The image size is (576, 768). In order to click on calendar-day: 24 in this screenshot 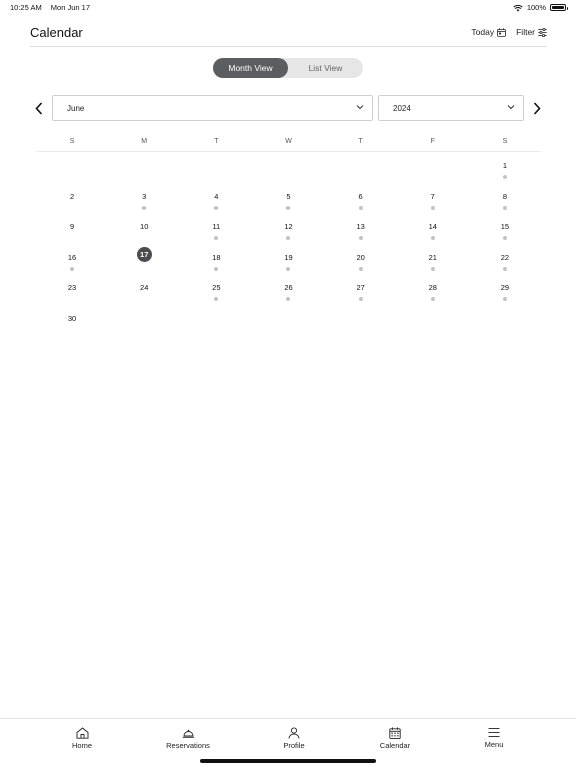, I will do `click(144, 290)`.